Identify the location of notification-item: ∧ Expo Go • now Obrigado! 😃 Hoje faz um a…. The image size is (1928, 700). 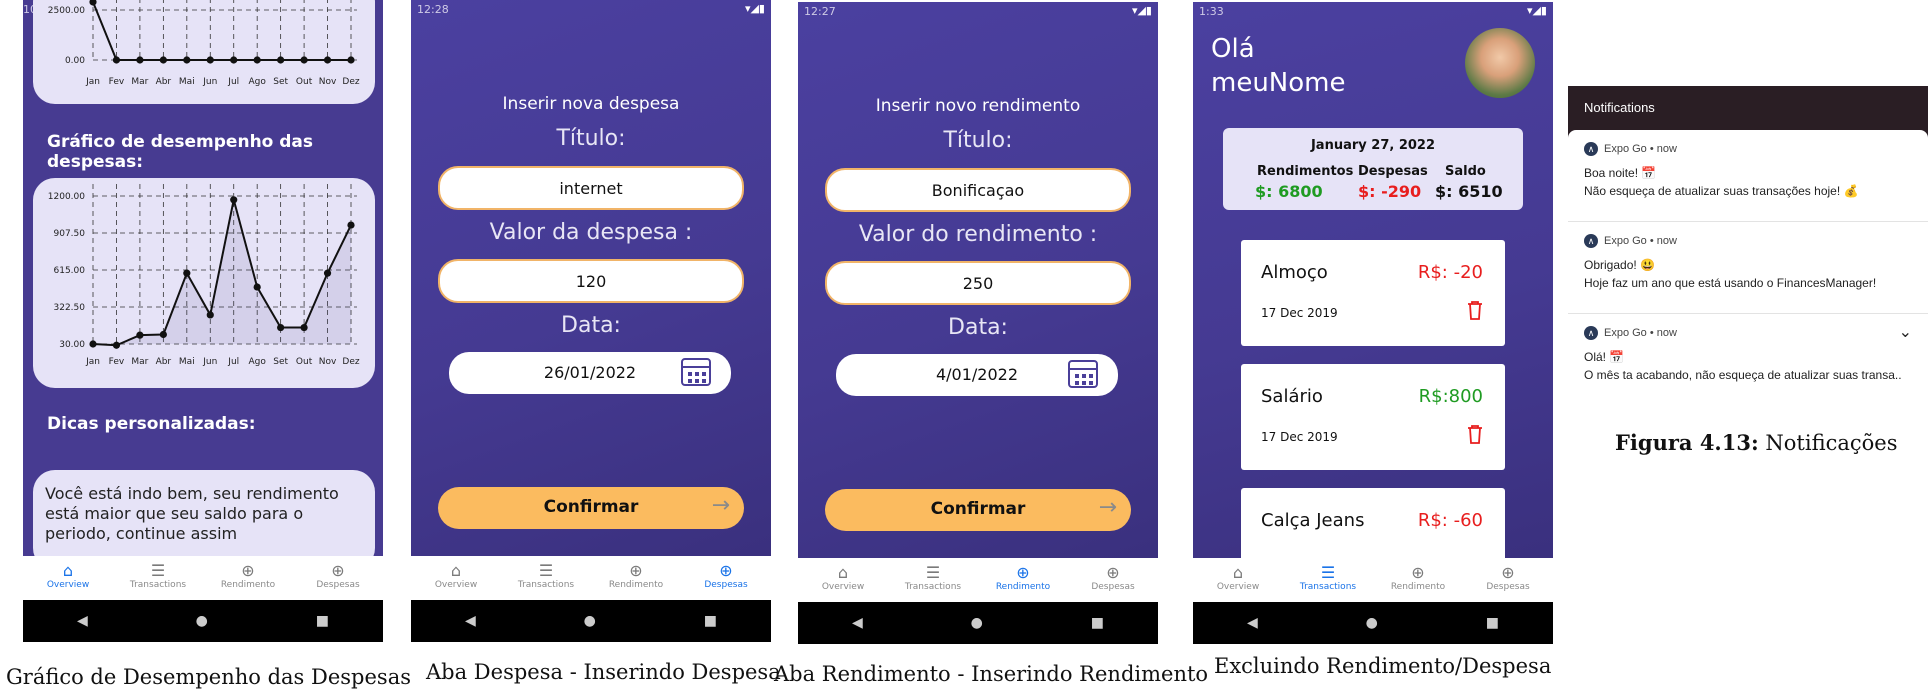
(1748, 268).